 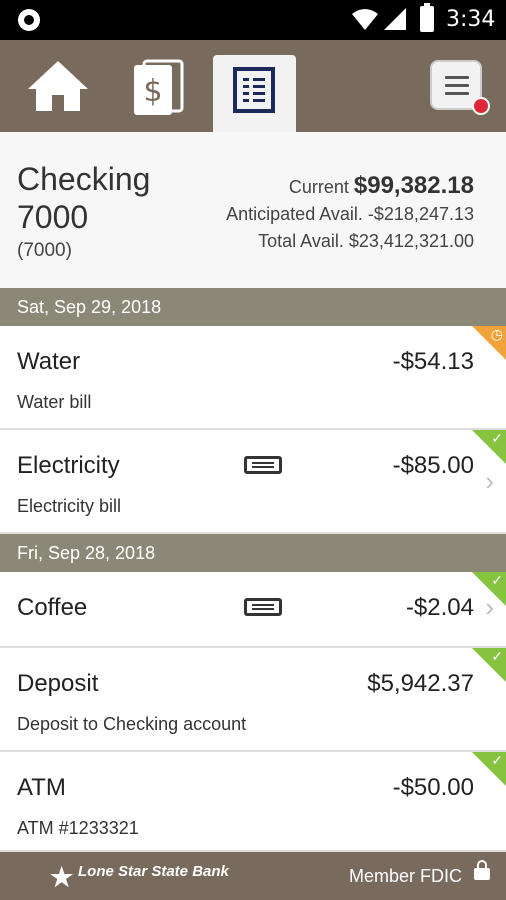 I want to click on clock-icon: ◷, so click(x=496, y=334).